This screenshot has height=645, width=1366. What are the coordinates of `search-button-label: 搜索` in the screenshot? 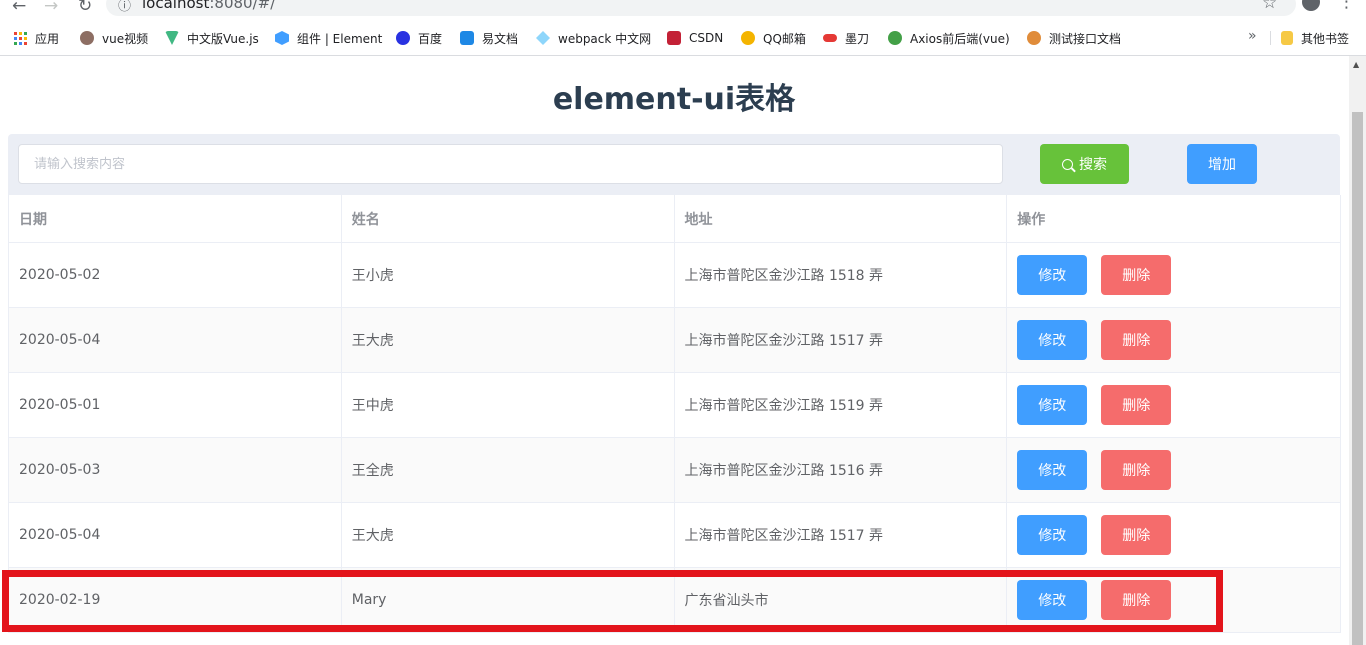 It's located at (1093, 165).